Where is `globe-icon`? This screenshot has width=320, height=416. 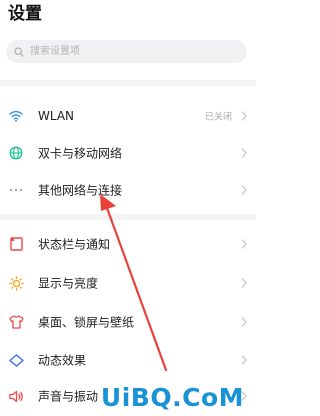
globe-icon is located at coordinates (16, 153).